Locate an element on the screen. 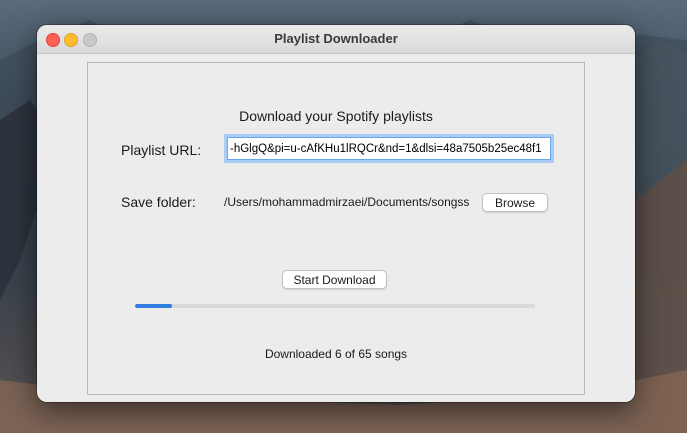 This screenshot has width=687, height=433. title-bar: Playlist Downloader is located at coordinates (336, 39).